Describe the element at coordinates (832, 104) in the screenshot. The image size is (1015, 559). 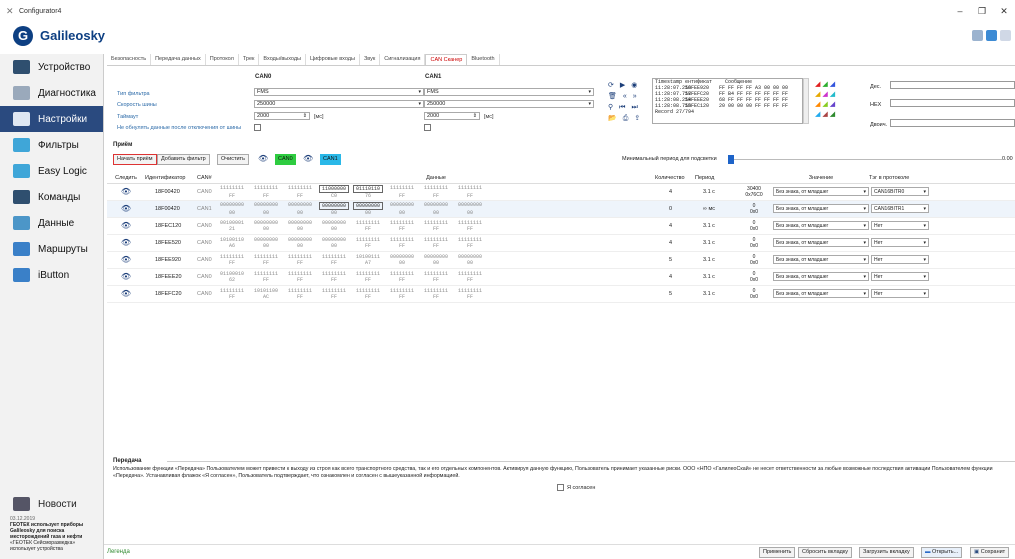
I see `marker-violet-icon: ◢` at that location.